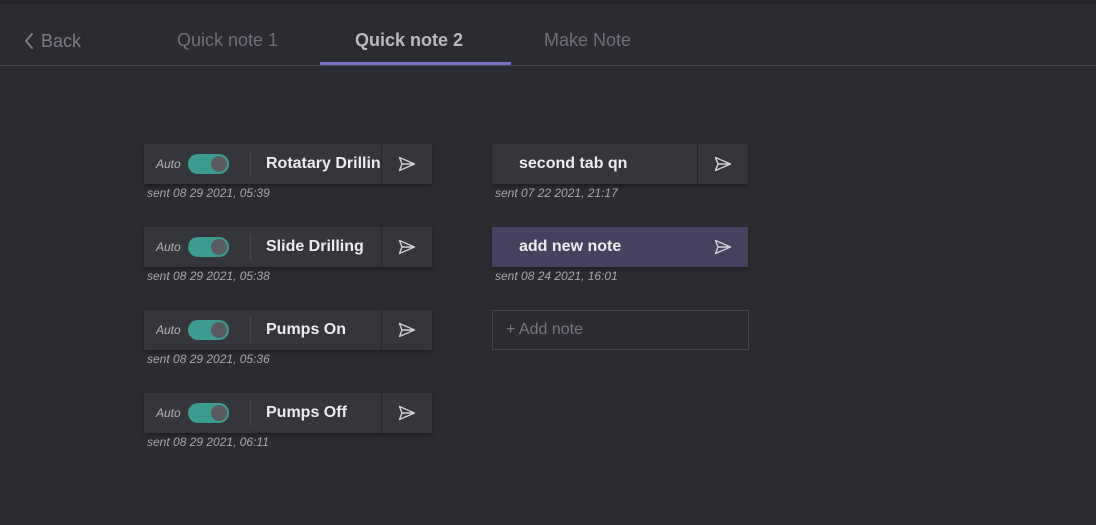 Image resolution: width=1096 pixels, height=525 pixels. I want to click on chevron-left-icon, so click(29, 41).